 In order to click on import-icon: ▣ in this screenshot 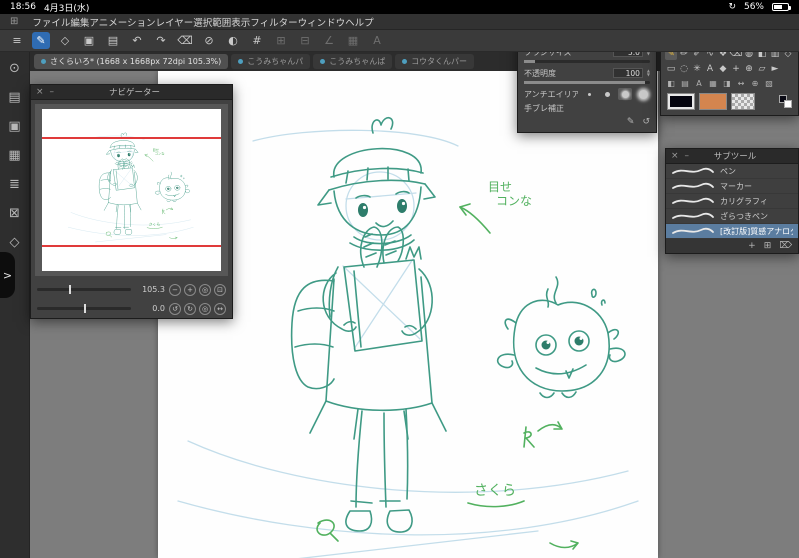, I will do `click(89, 40)`.